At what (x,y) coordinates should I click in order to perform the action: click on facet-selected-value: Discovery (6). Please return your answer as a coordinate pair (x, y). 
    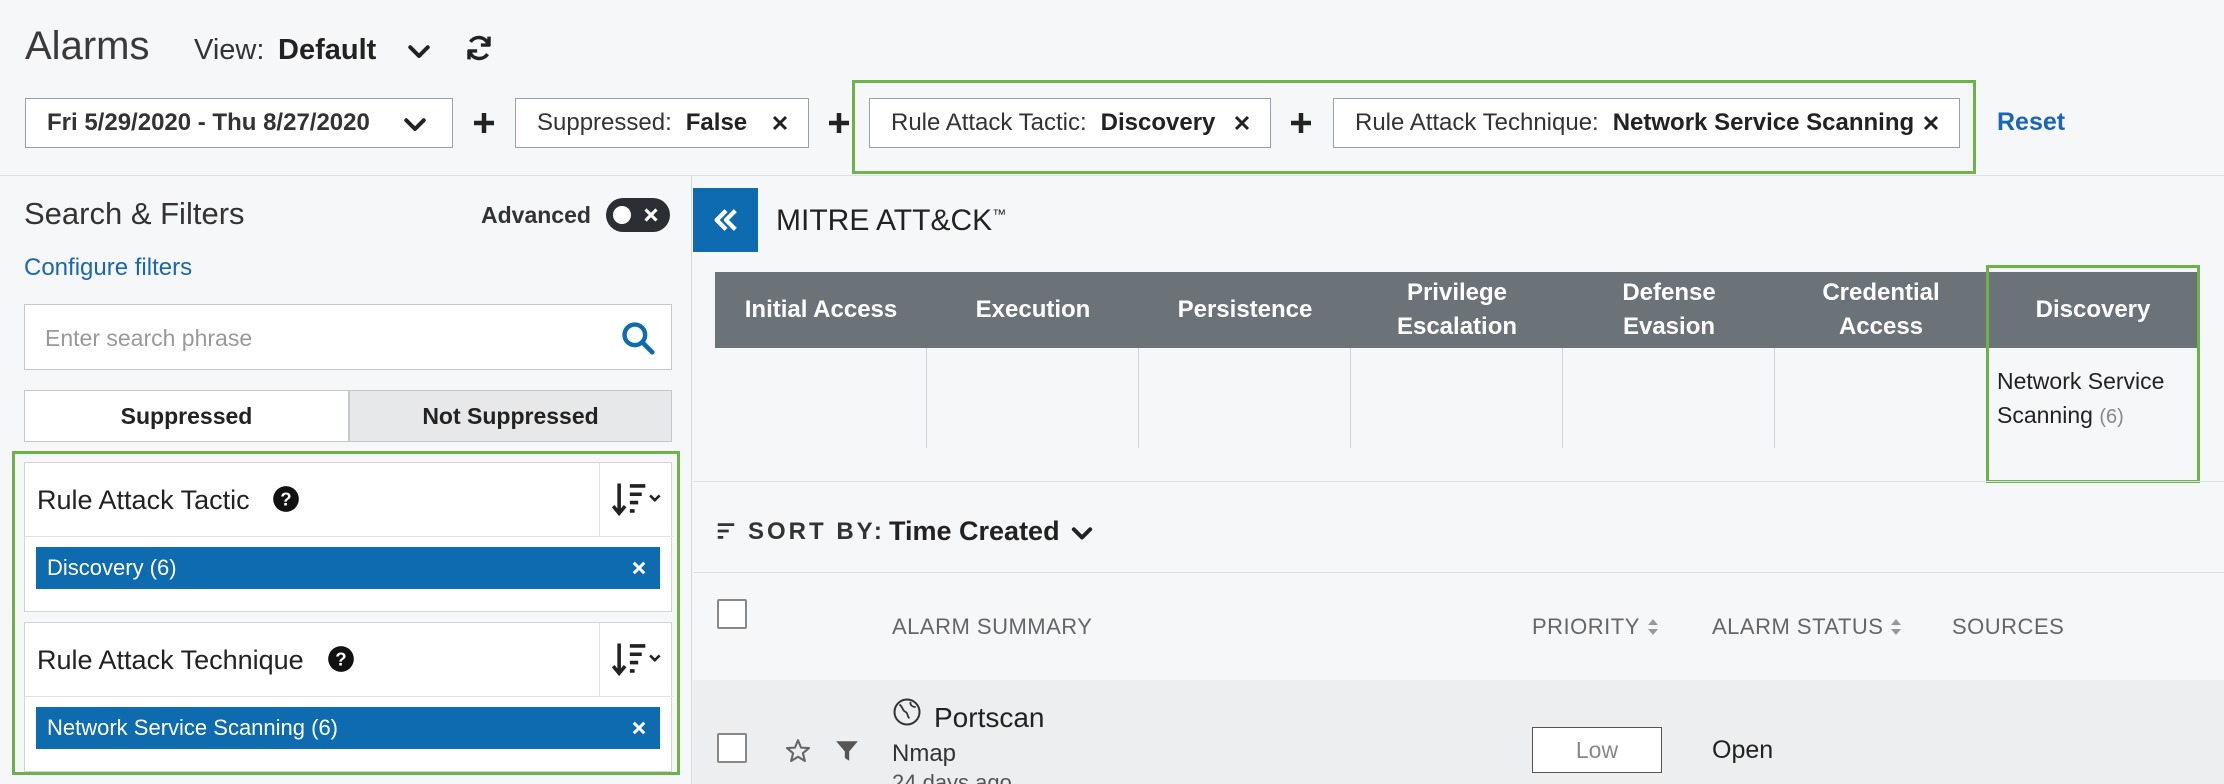
    Looking at the image, I should click on (348, 568).